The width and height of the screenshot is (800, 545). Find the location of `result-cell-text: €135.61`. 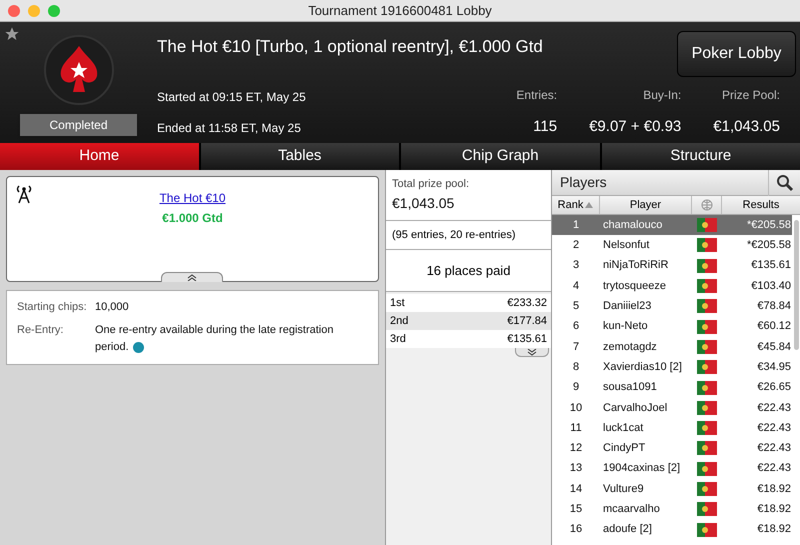

result-cell-text: €135.61 is located at coordinates (771, 266).